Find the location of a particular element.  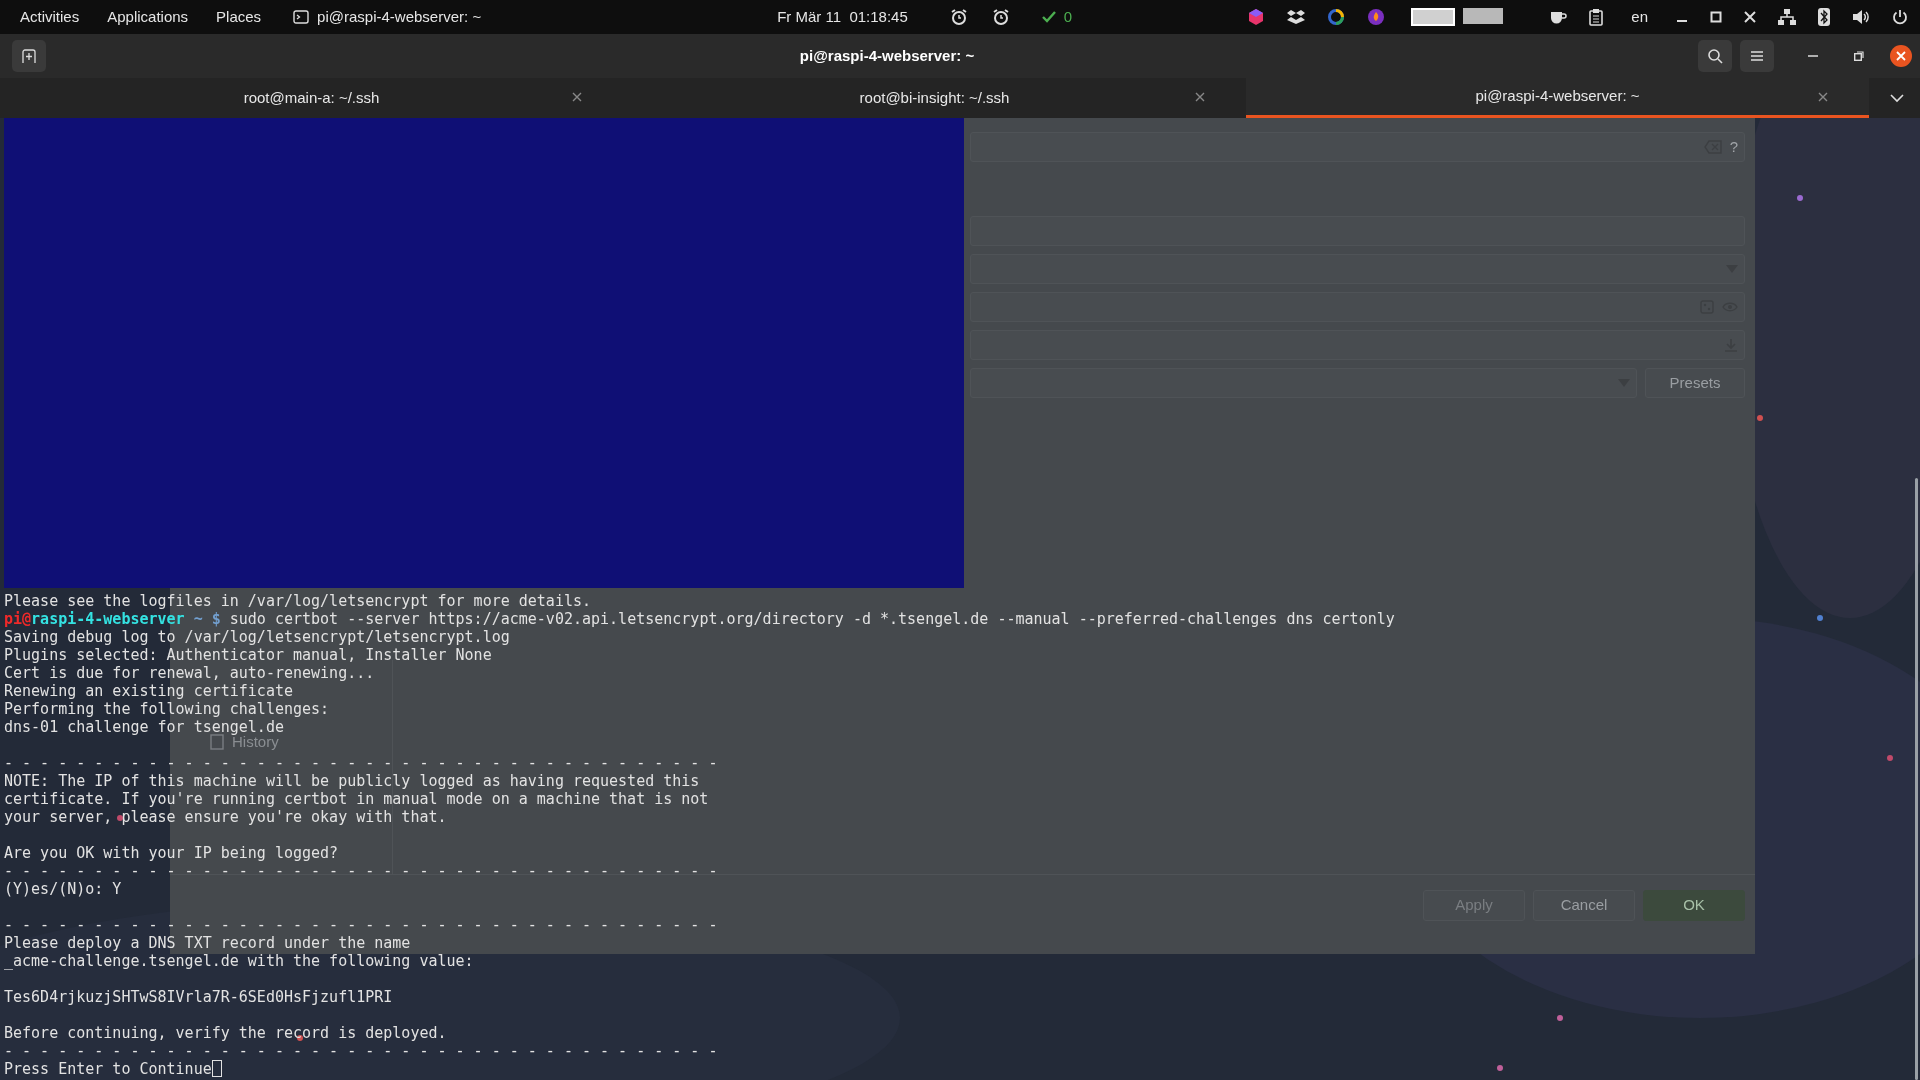

terminal-line: Before continuing, verify the record is deployed. is located at coordinates (225, 1033).